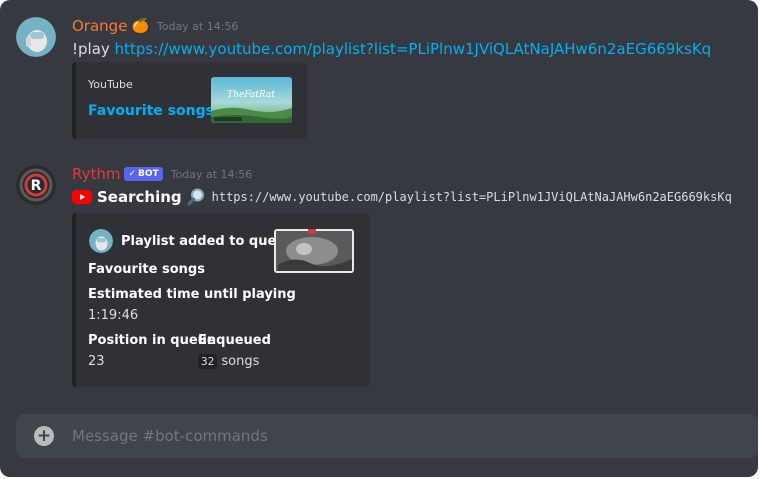 The image size is (760, 479). What do you see at coordinates (101, 241) in the screenshot?
I see `author-avatar` at bounding box center [101, 241].